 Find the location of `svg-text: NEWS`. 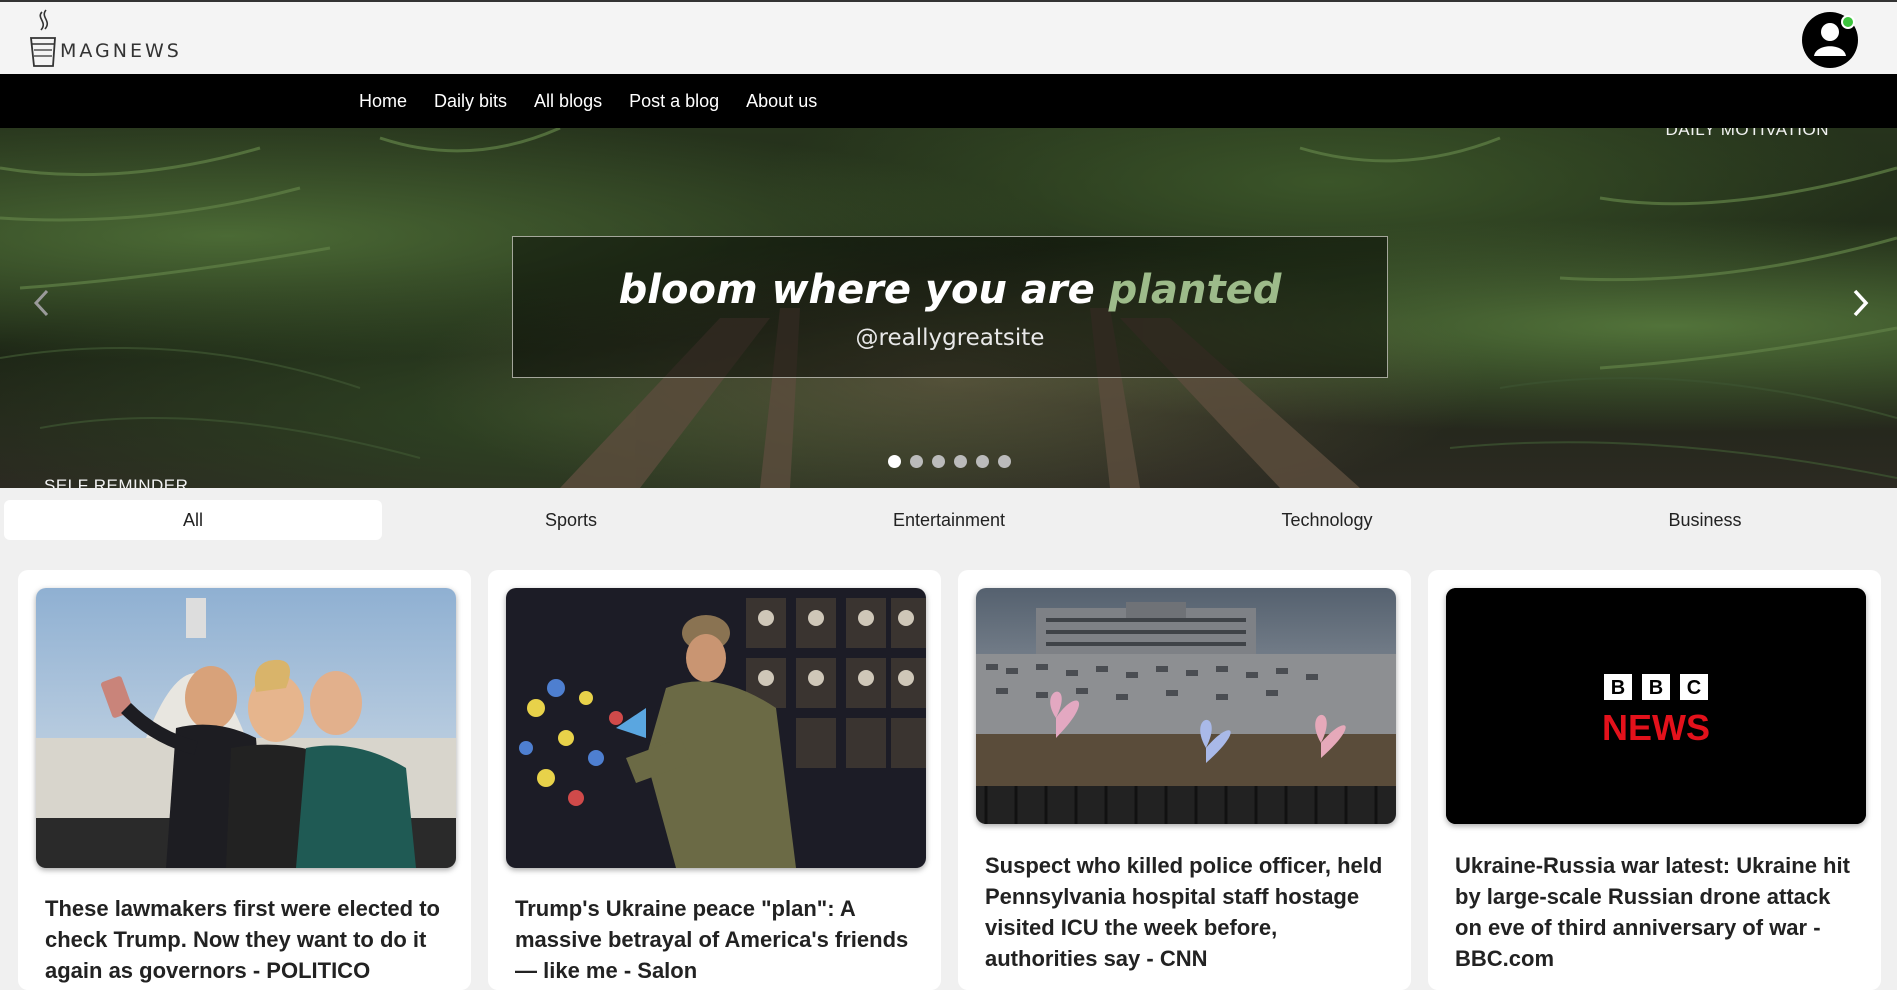

svg-text: NEWS is located at coordinates (1656, 727).